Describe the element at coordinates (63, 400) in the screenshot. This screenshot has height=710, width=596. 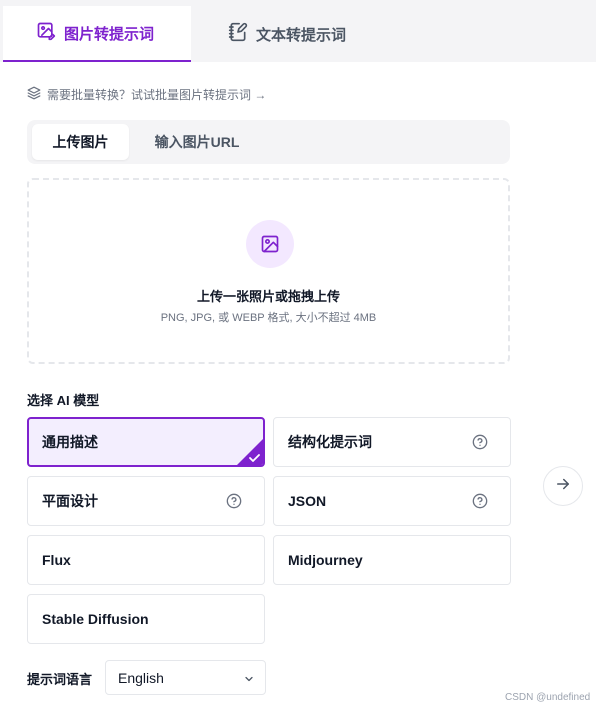
I see `model-section-label: 选择 AI 模型` at that location.